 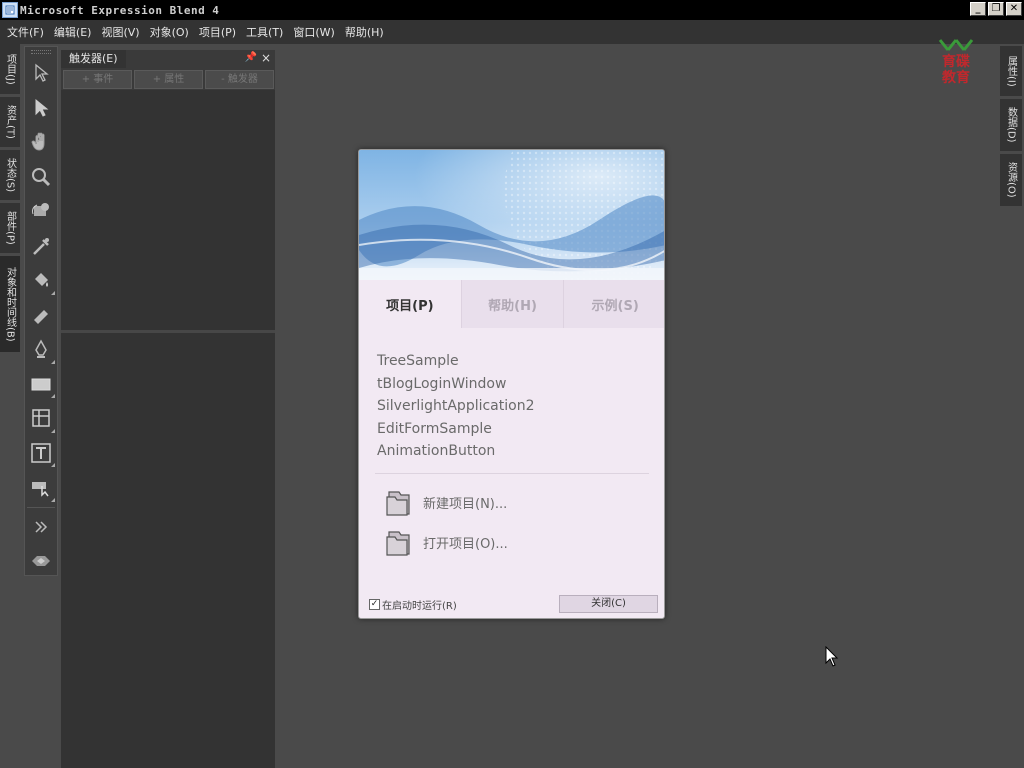 I want to click on trigger-details, so click(x=168, y=550).